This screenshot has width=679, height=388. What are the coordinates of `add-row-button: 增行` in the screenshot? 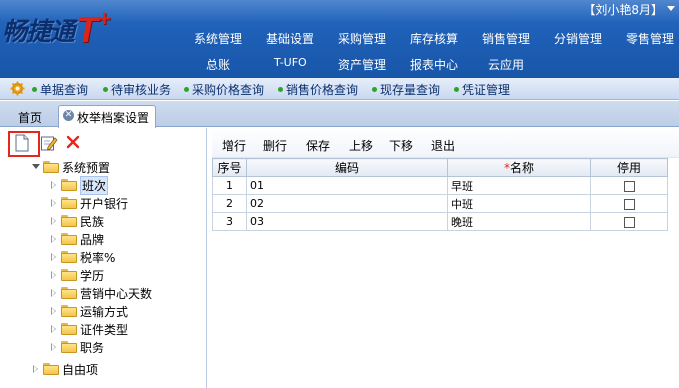 It's located at (234, 145).